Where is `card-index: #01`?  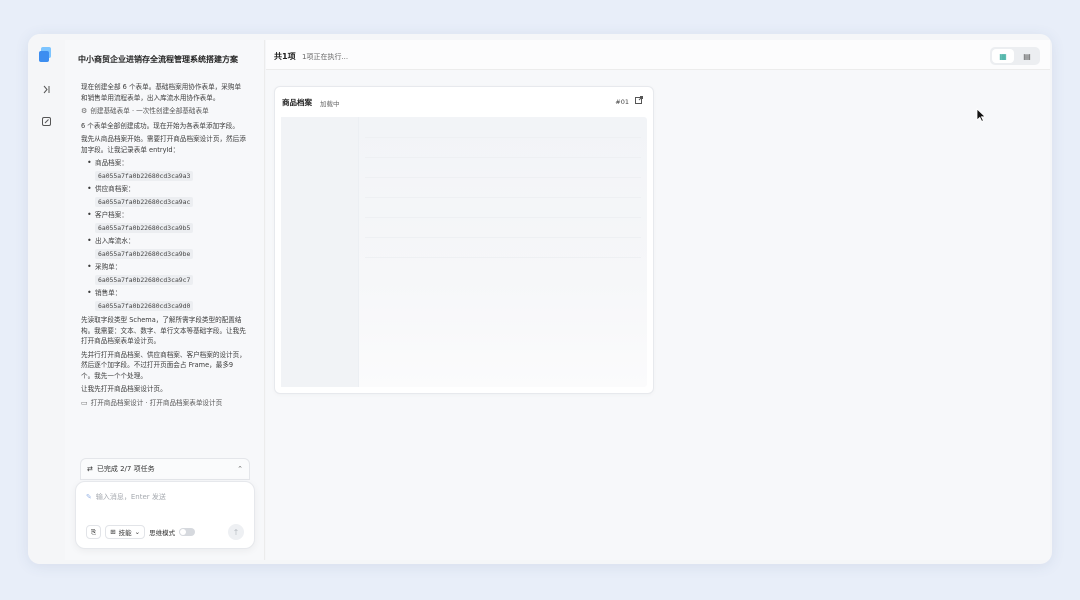 card-index: #01 is located at coordinates (622, 102).